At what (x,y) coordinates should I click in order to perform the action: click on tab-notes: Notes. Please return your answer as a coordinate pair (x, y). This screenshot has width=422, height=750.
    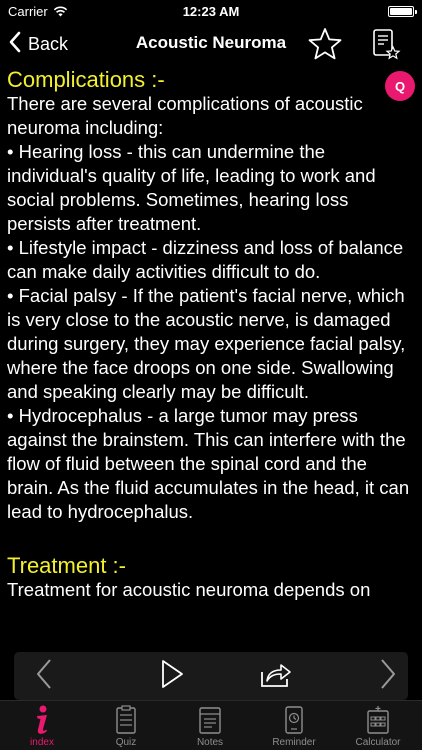
    Looking at the image, I should click on (210, 725).